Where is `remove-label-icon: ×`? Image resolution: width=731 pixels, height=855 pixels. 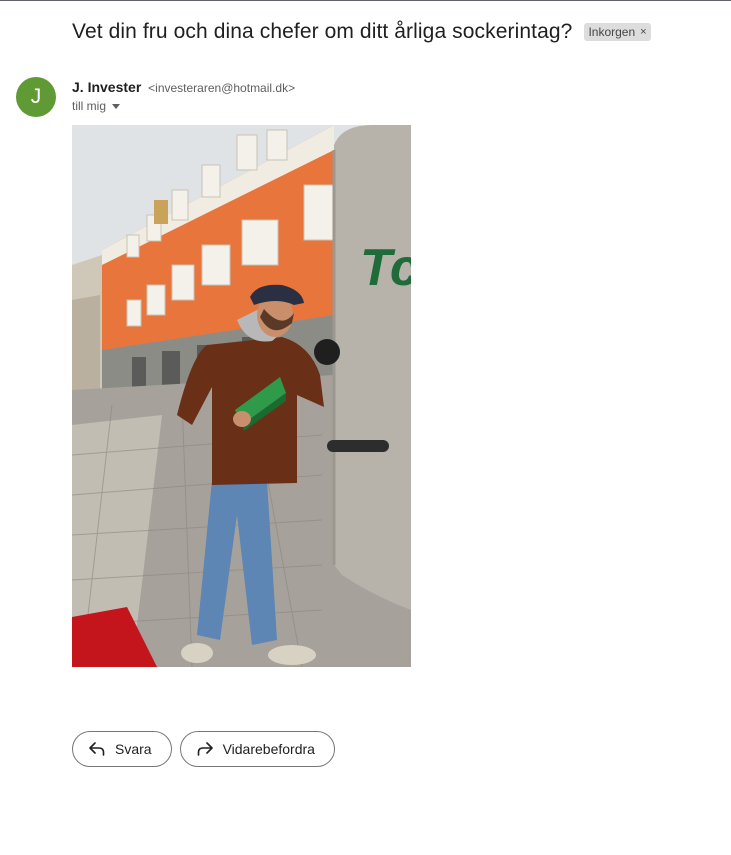
remove-label-icon: × is located at coordinates (643, 32).